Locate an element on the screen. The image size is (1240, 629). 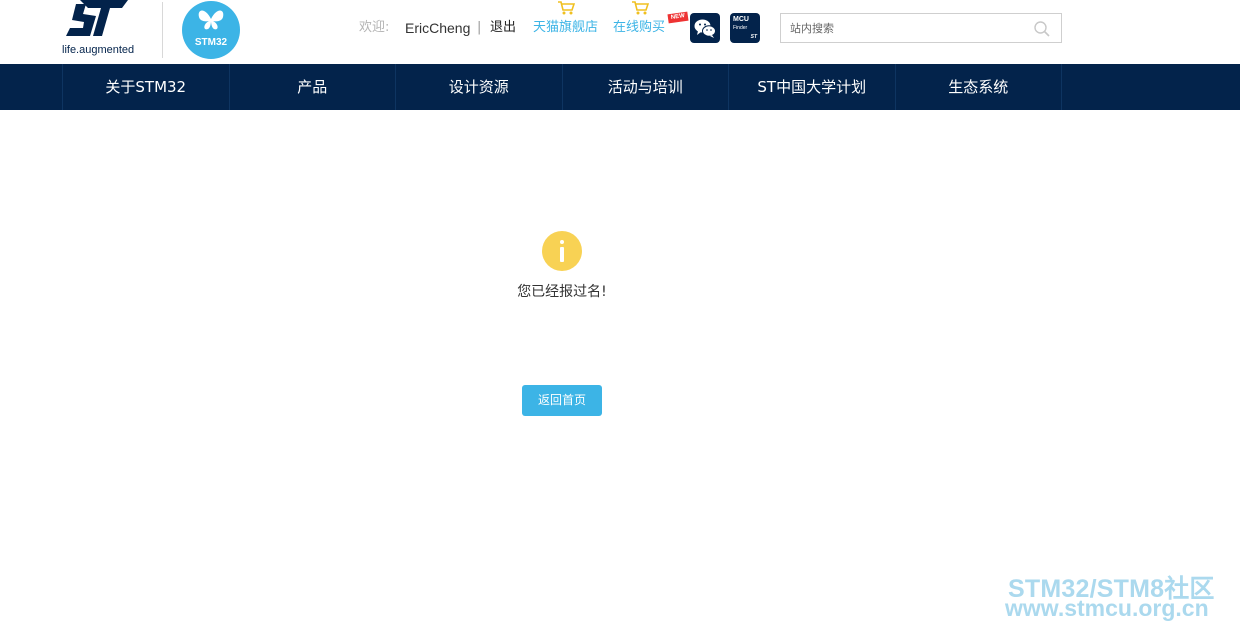
info-icon is located at coordinates (562, 251).